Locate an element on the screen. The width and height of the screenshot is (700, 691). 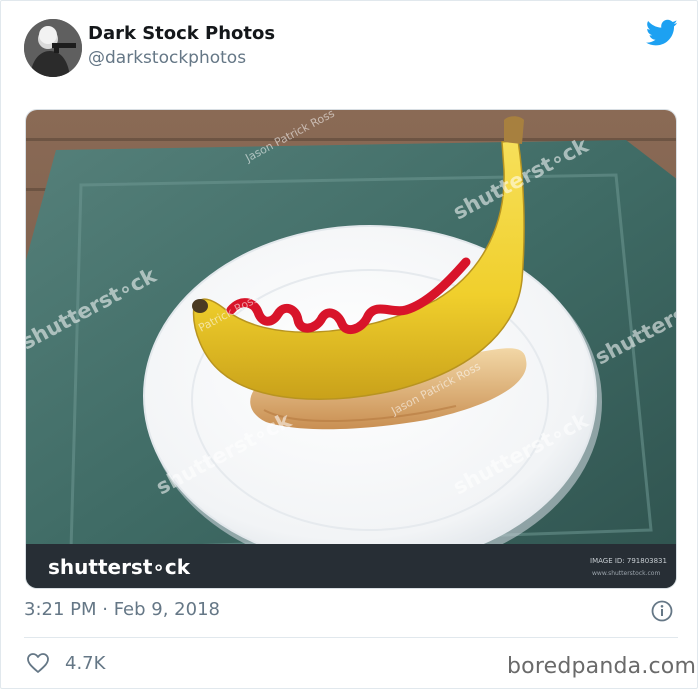
info-icon is located at coordinates (662, 611).